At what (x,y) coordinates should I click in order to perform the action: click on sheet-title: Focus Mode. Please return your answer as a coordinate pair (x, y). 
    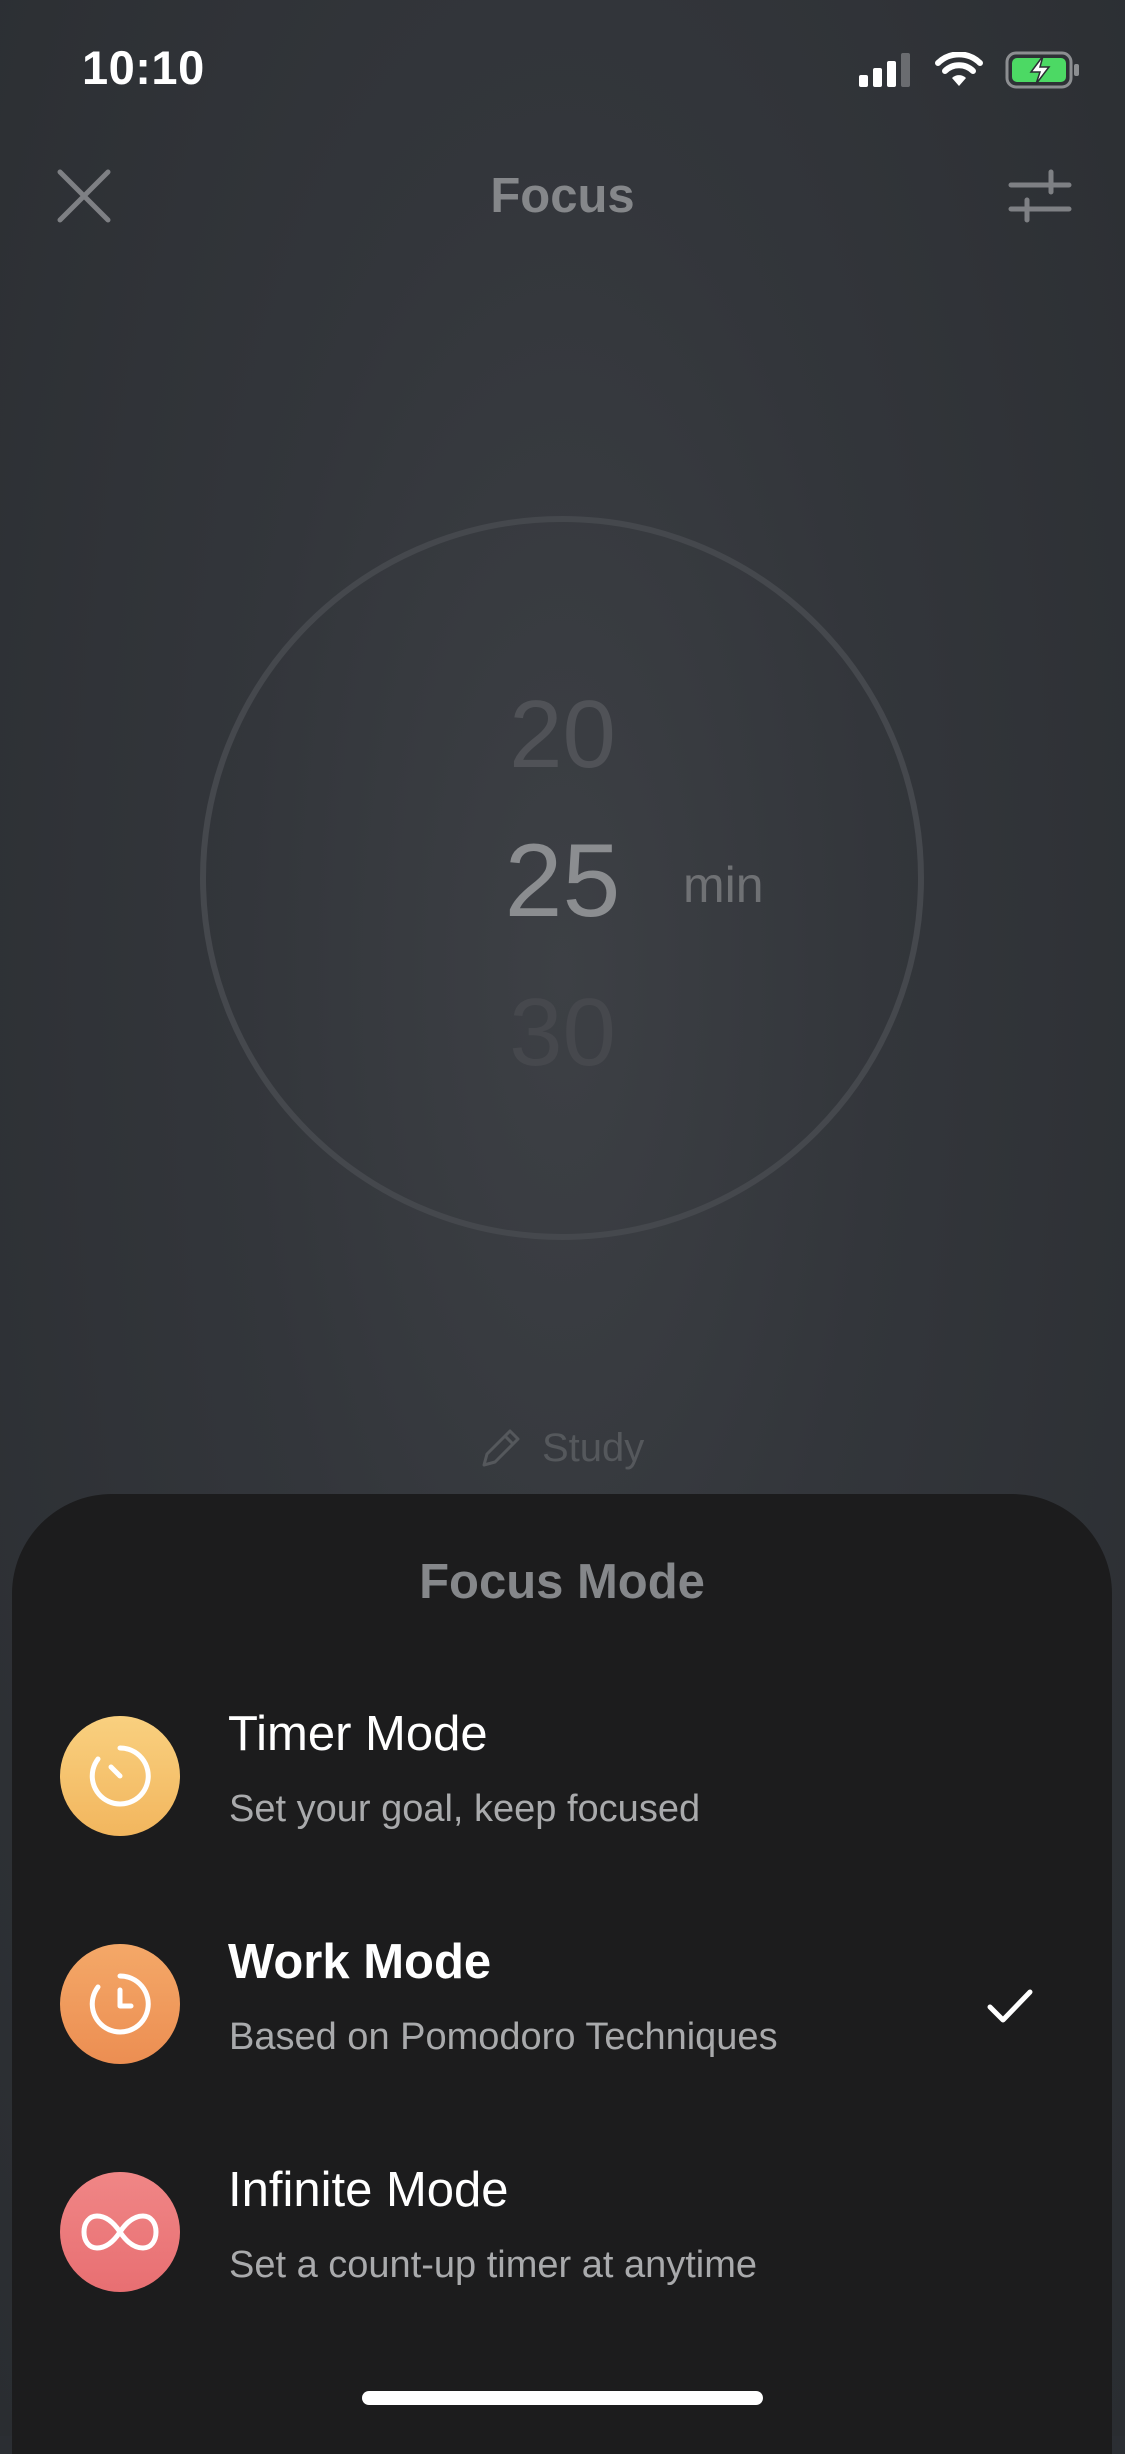
    Looking at the image, I should click on (562, 1582).